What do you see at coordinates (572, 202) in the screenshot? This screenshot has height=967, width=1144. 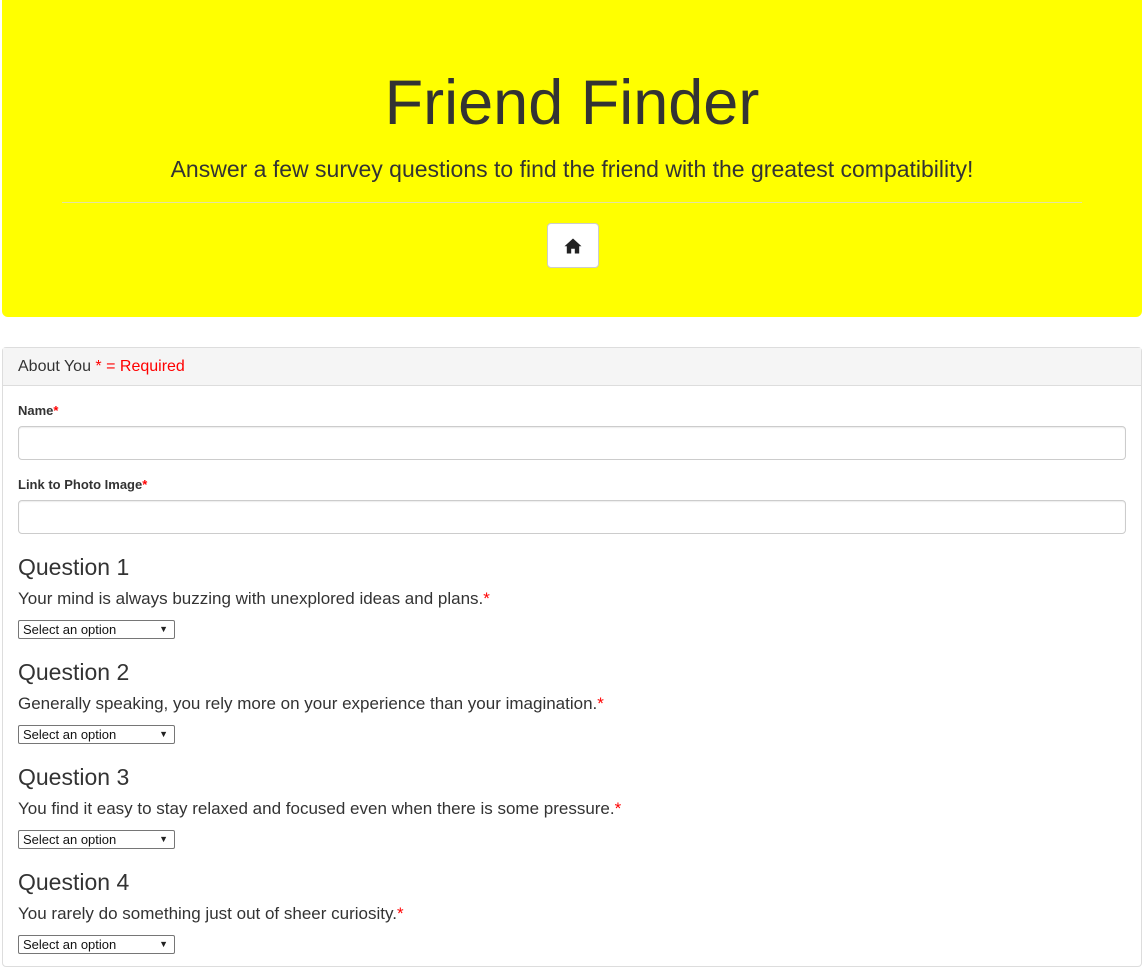 I see `header-divider` at bounding box center [572, 202].